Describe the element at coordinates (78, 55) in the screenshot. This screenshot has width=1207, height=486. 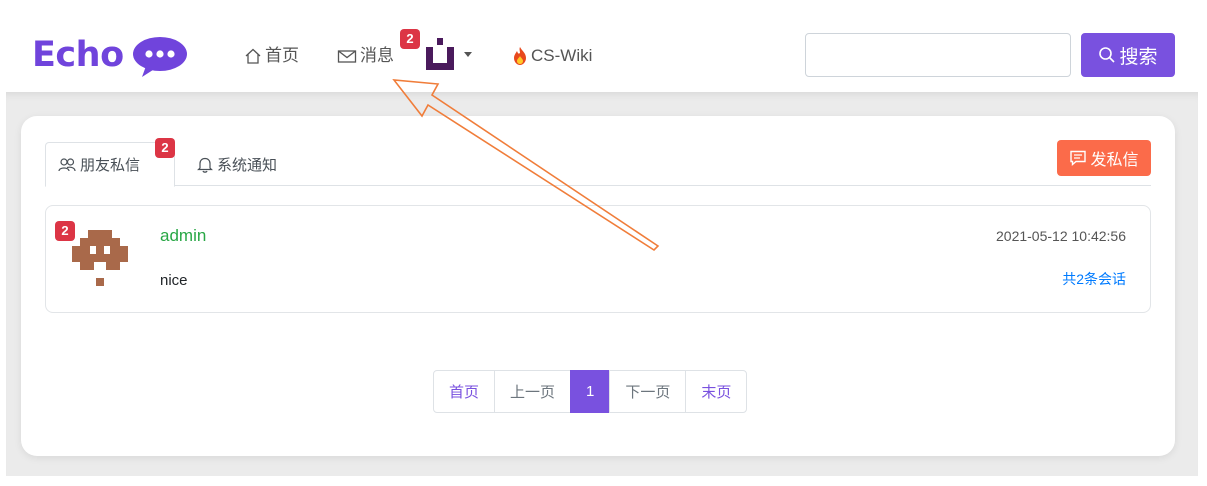
I see `logo-text: Echo` at that location.